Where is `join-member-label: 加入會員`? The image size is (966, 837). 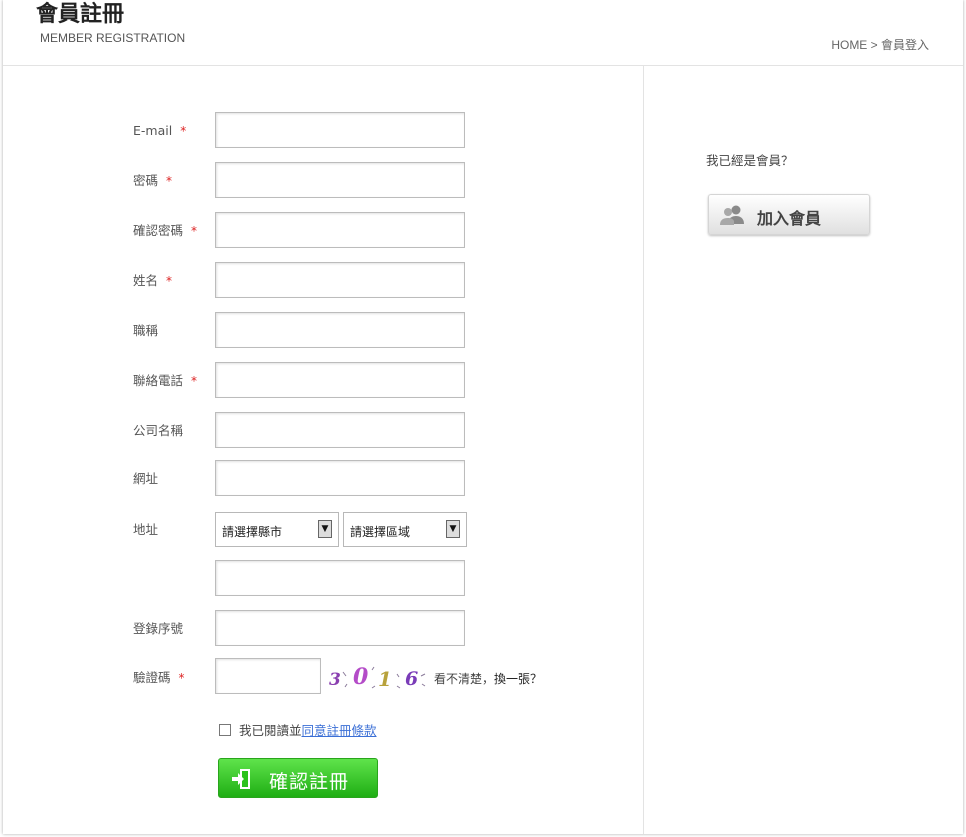 join-member-label: 加入會員 is located at coordinates (789, 218).